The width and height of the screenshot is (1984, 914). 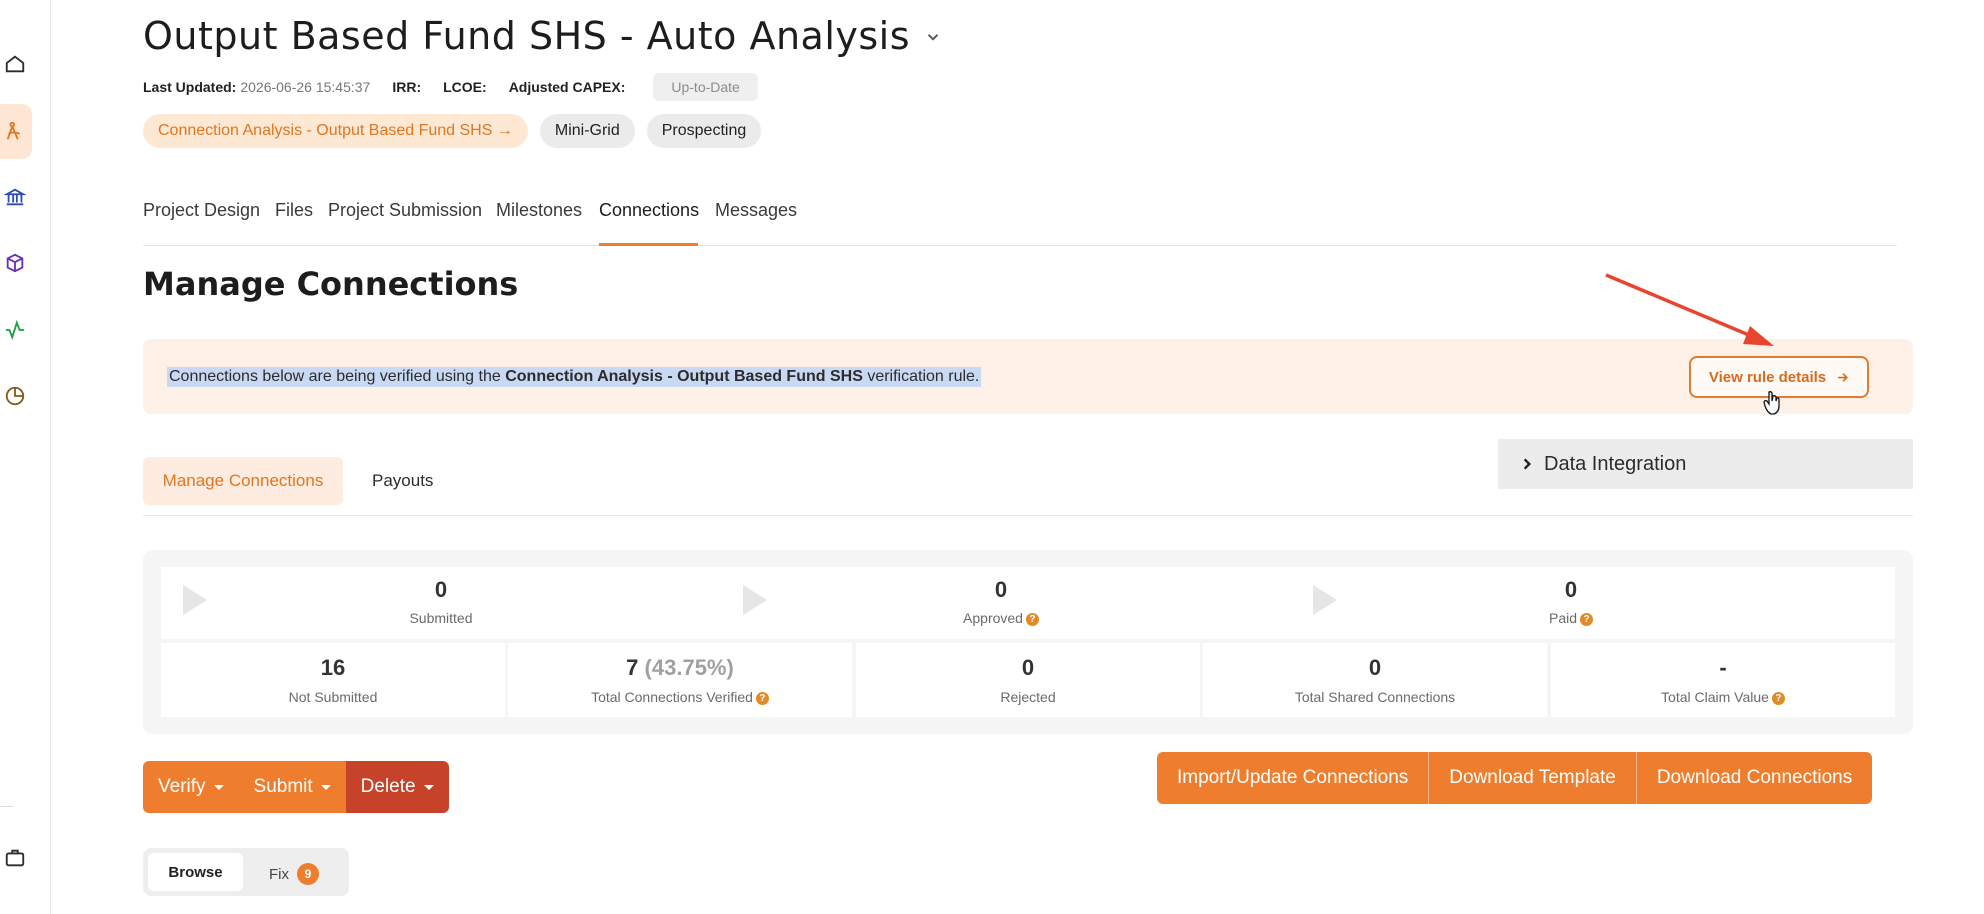 What do you see at coordinates (441, 603) in the screenshot?
I see `stage-submitted: 0 Submitted` at bounding box center [441, 603].